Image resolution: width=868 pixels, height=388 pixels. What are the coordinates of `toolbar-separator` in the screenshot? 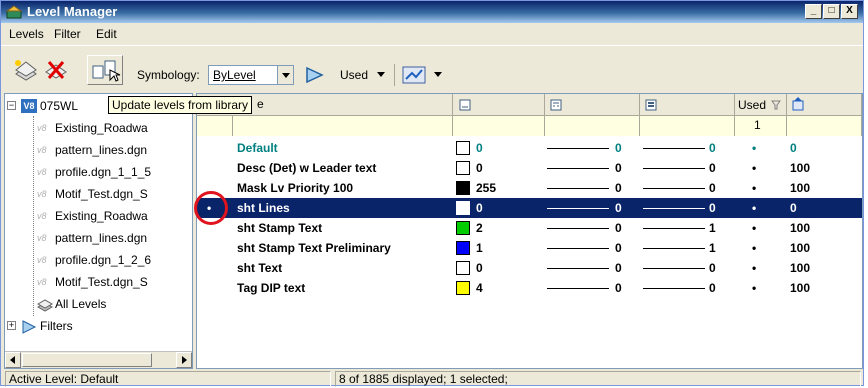 It's located at (394, 75).